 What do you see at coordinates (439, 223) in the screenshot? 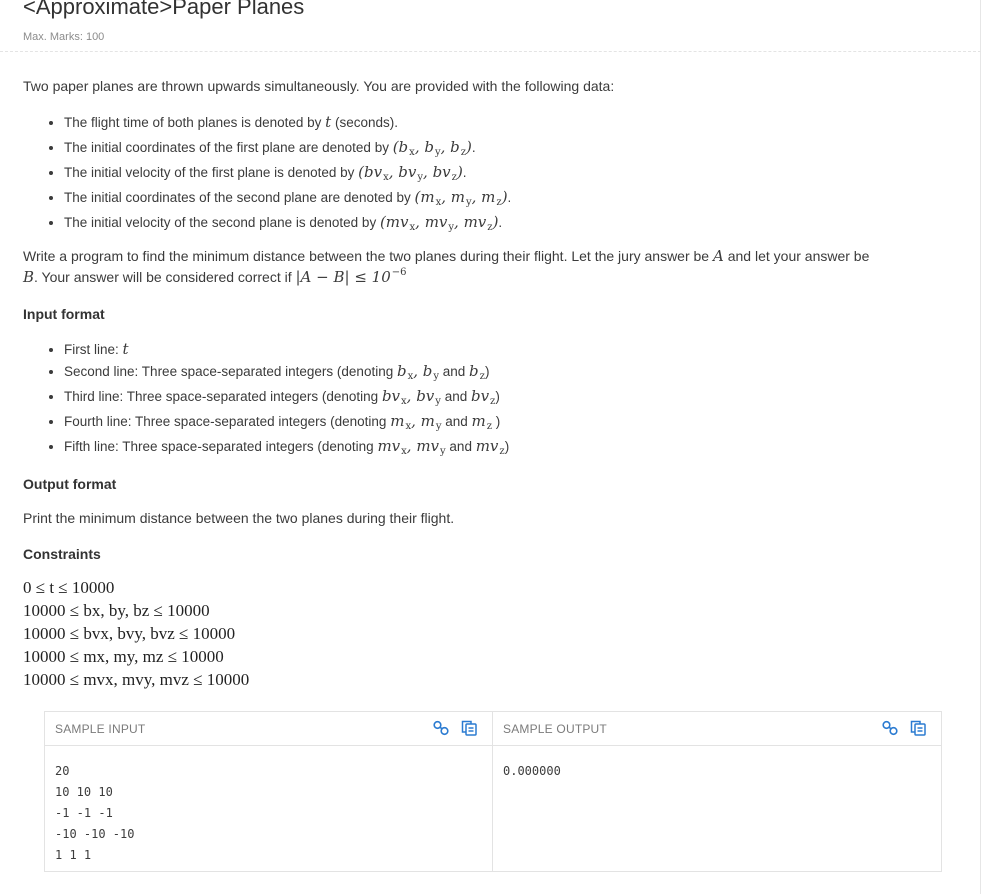
I see `math-m-velocity: (mvx, mvy, mvz)` at bounding box center [439, 223].